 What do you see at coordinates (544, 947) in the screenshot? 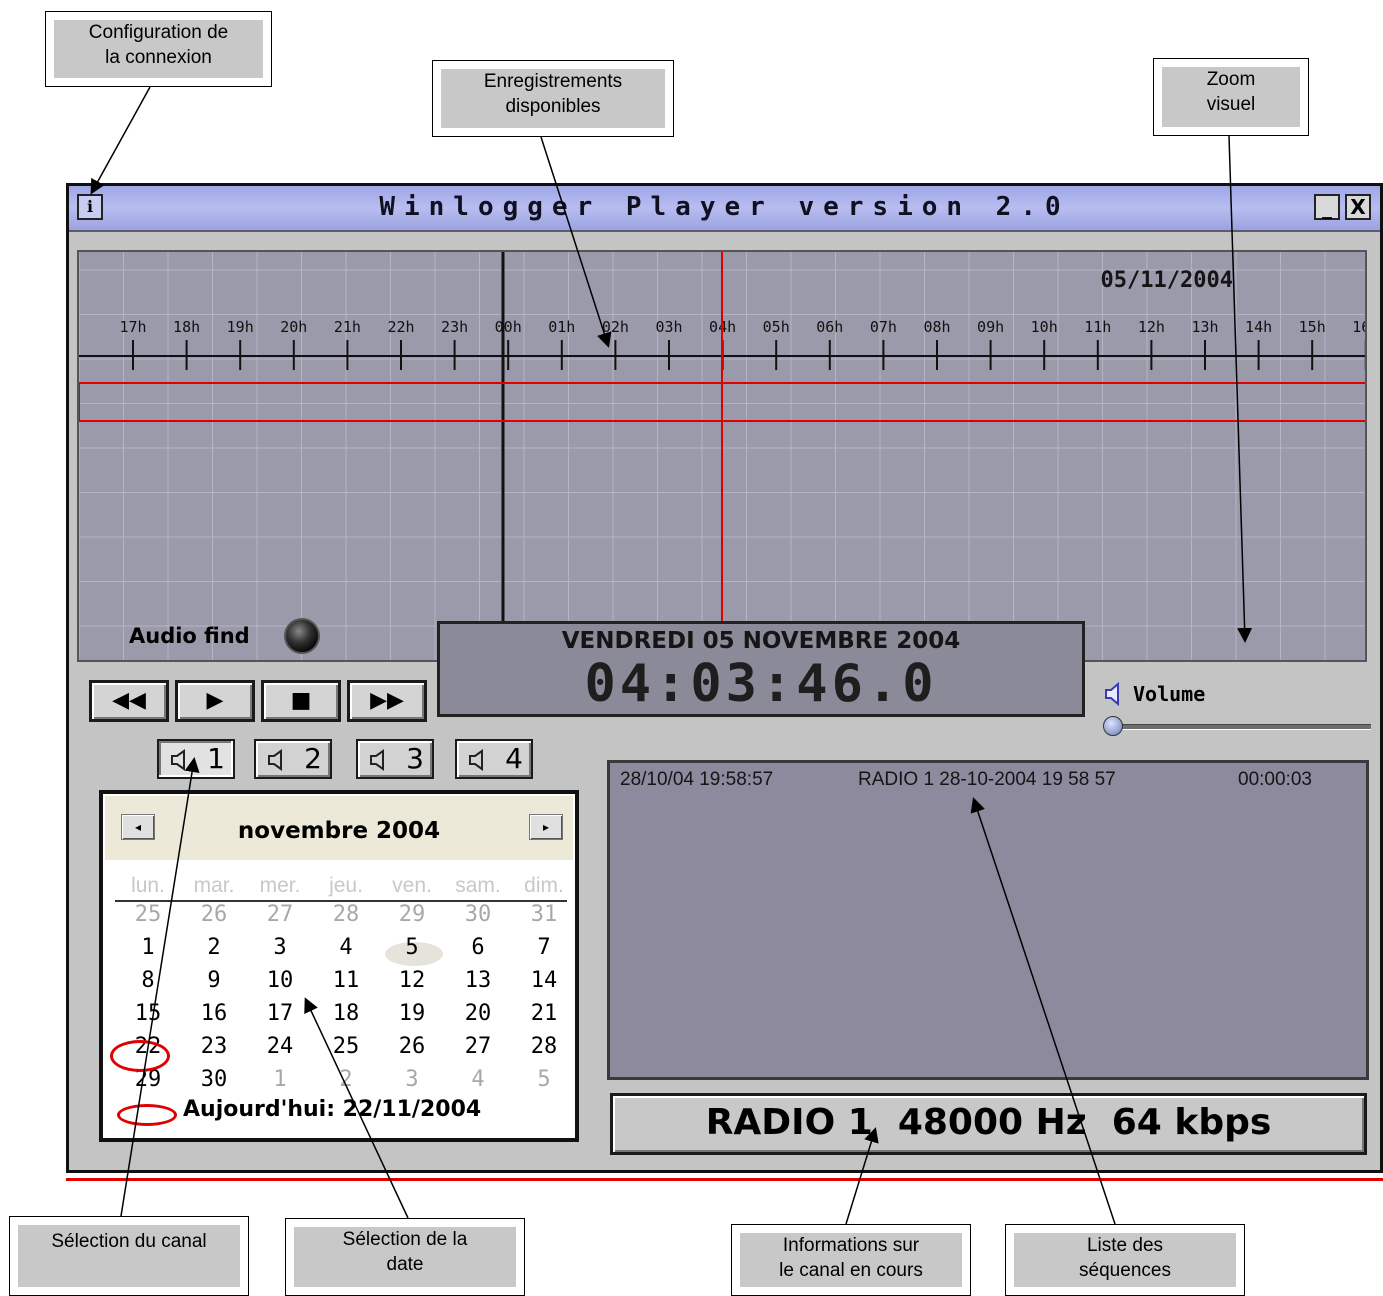
I see `calendar-day: 7` at bounding box center [544, 947].